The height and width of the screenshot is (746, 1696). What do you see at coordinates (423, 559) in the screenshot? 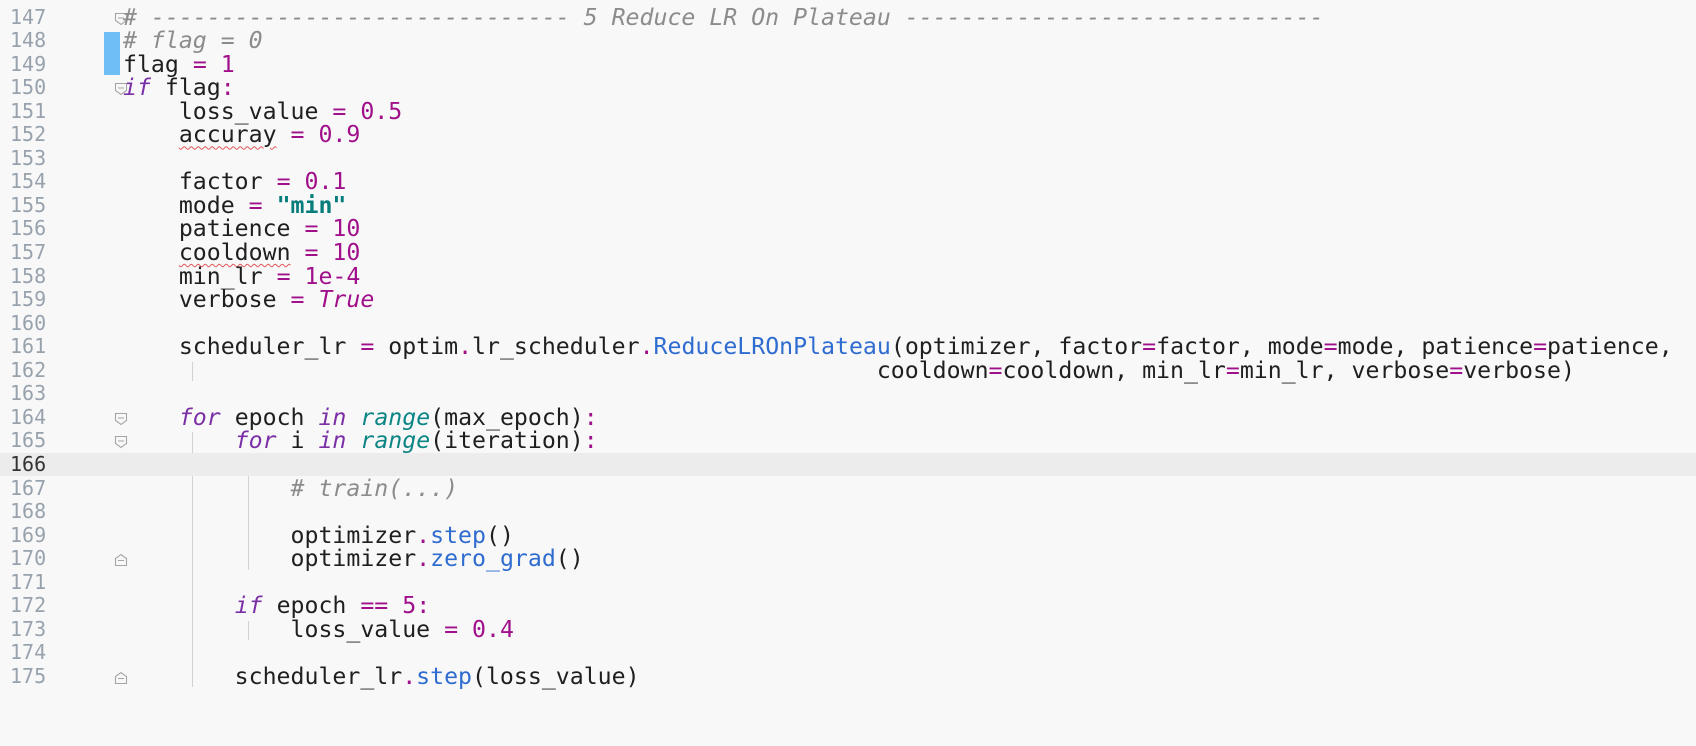
I see `code-token: .` at bounding box center [423, 559].